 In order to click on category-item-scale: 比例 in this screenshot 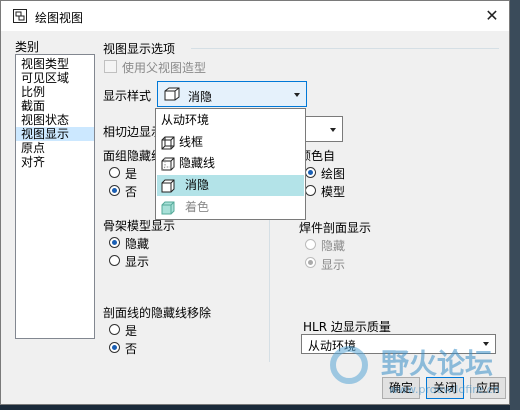, I will do `click(55, 92)`.